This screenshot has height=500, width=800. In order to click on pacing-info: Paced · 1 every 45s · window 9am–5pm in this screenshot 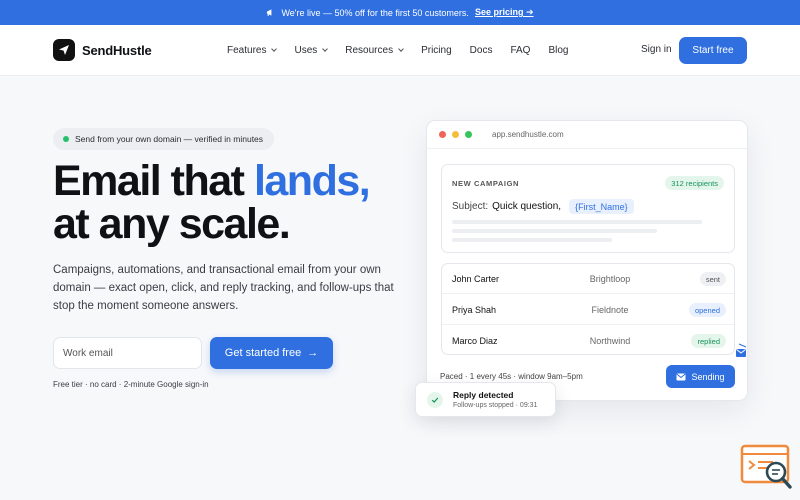, I will do `click(511, 376)`.